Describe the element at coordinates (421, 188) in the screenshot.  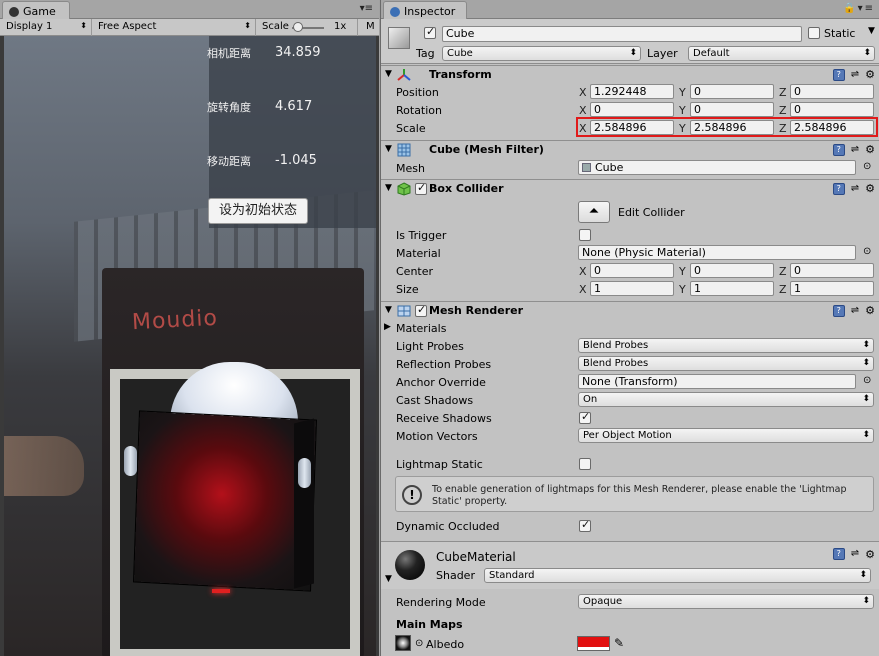
I see `box-collider-enabled-checkbox` at that location.